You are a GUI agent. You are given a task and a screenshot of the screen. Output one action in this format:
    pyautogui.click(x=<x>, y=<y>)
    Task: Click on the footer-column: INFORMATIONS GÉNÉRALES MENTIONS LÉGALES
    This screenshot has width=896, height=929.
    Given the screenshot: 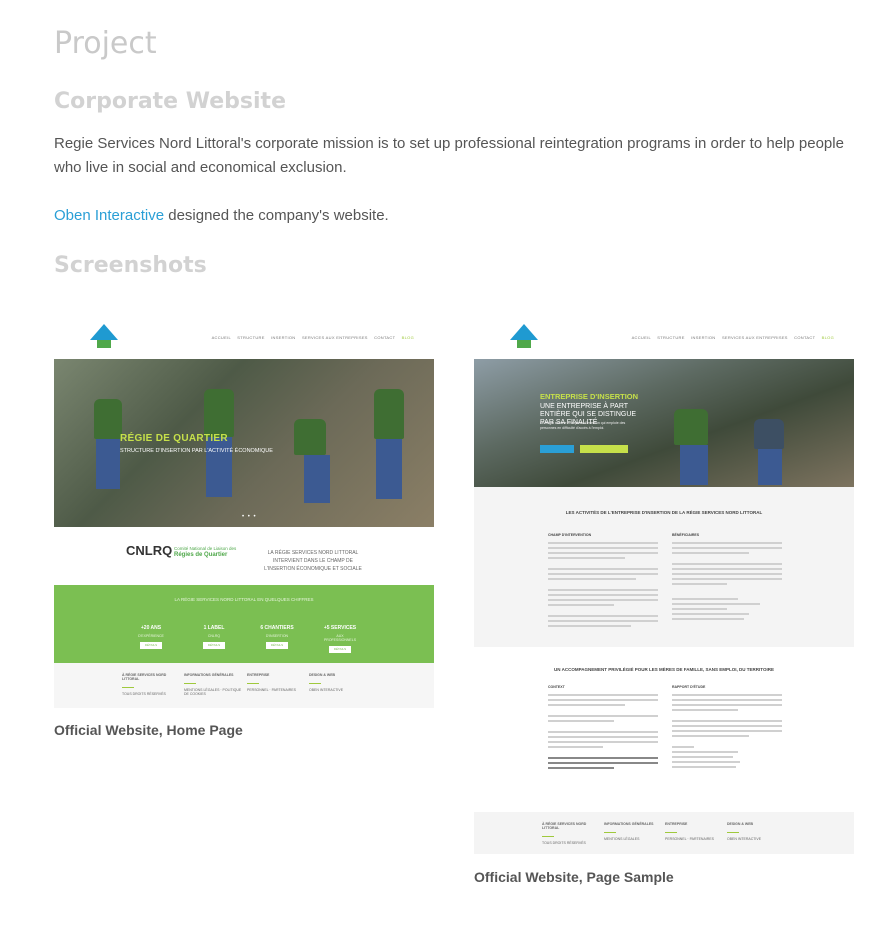 What is the action you would take?
    pyautogui.click(x=629, y=831)
    